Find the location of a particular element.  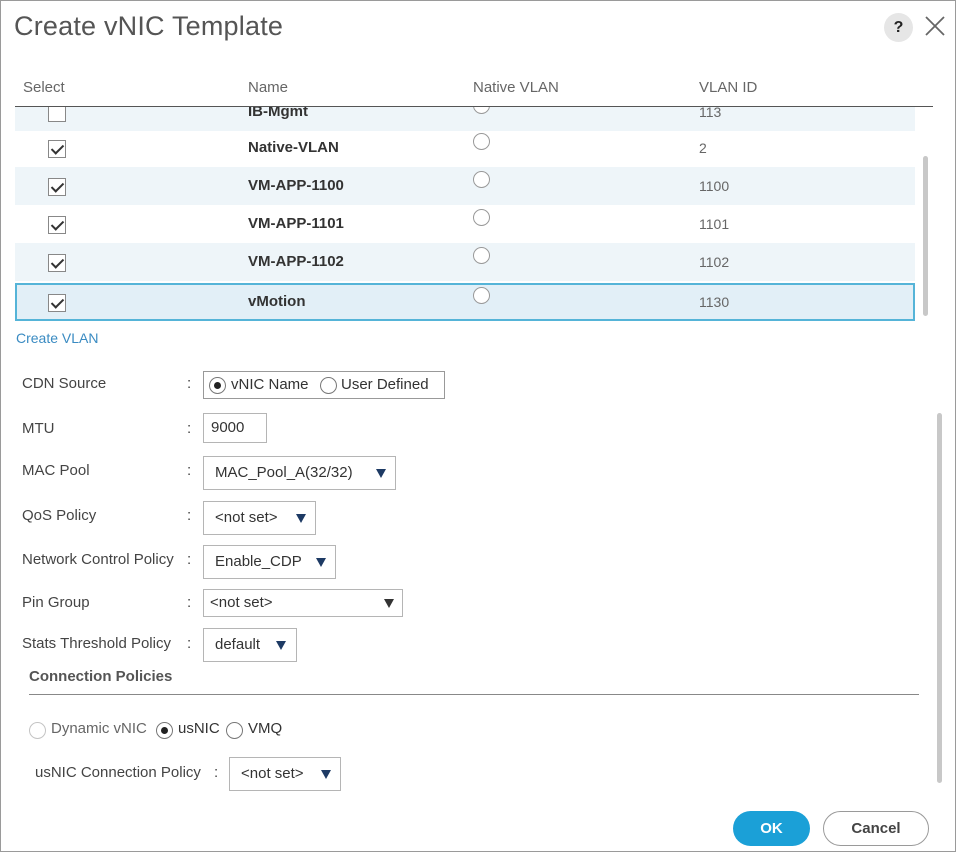

qos-policy-value: <not set> is located at coordinates (246, 517).